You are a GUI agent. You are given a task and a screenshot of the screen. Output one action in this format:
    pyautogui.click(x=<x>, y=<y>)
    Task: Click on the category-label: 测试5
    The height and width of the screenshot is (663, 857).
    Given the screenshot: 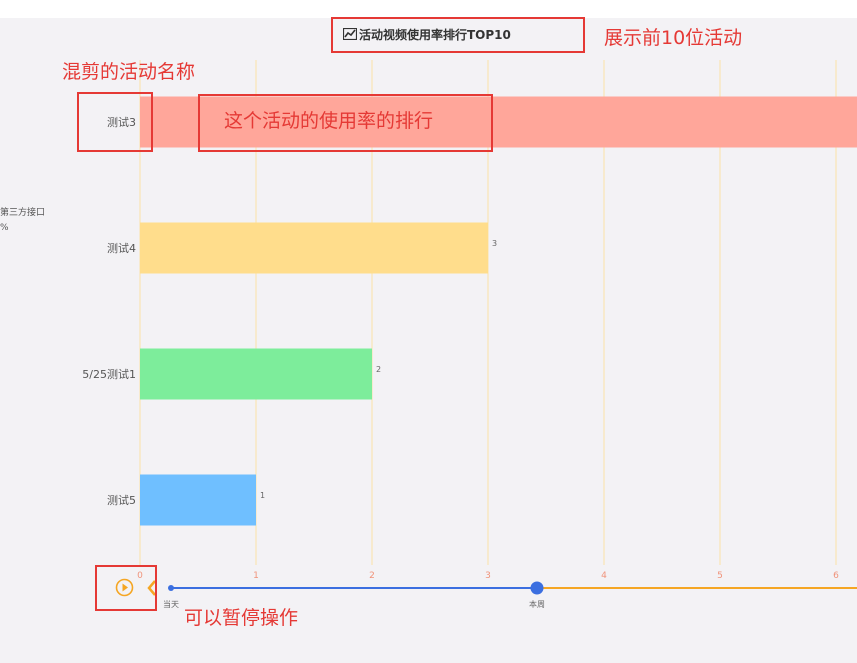 What is the action you would take?
    pyautogui.click(x=121, y=500)
    